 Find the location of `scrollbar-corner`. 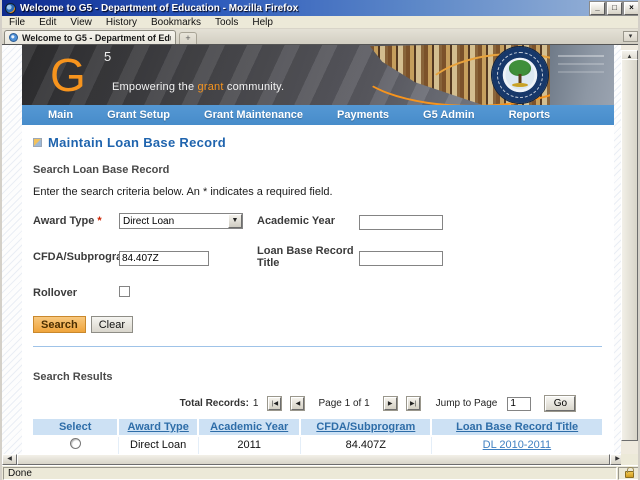

scrollbar-corner is located at coordinates (629, 459).